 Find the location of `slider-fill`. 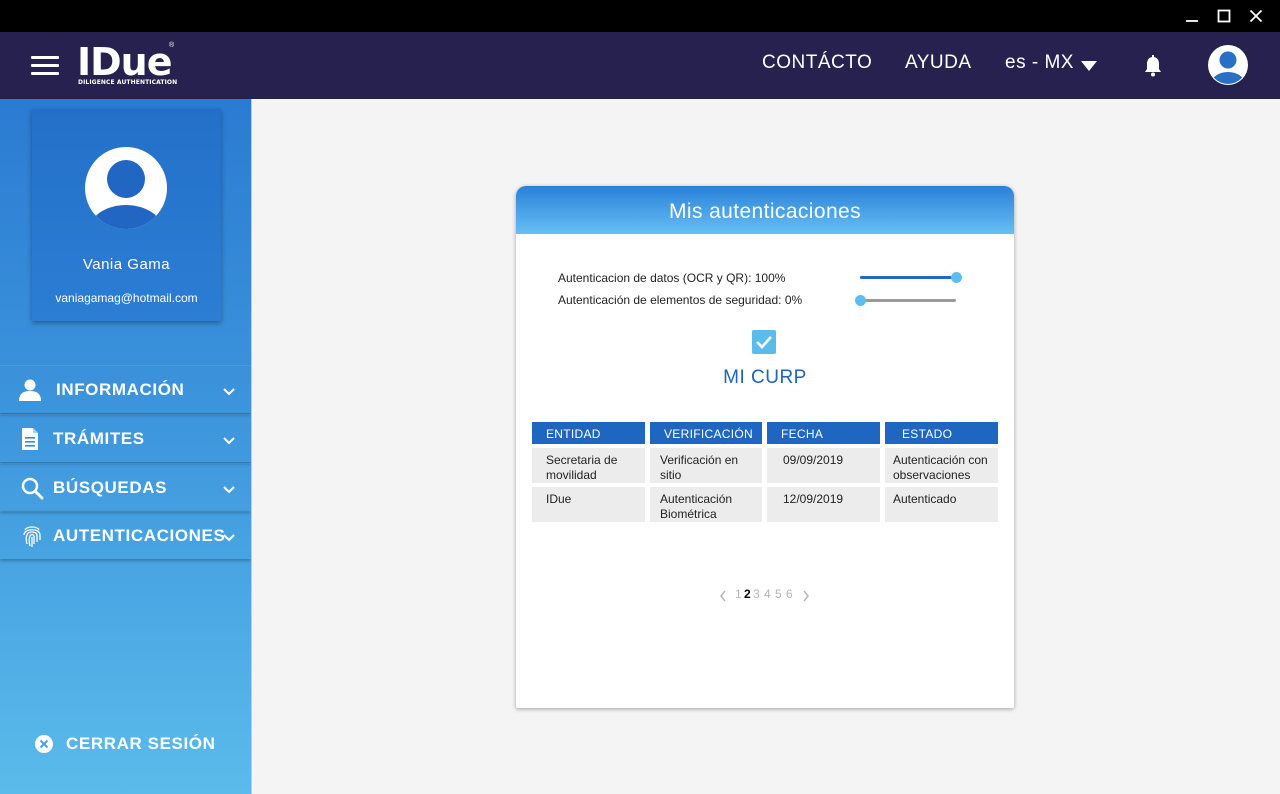

slider-fill is located at coordinates (908, 277).